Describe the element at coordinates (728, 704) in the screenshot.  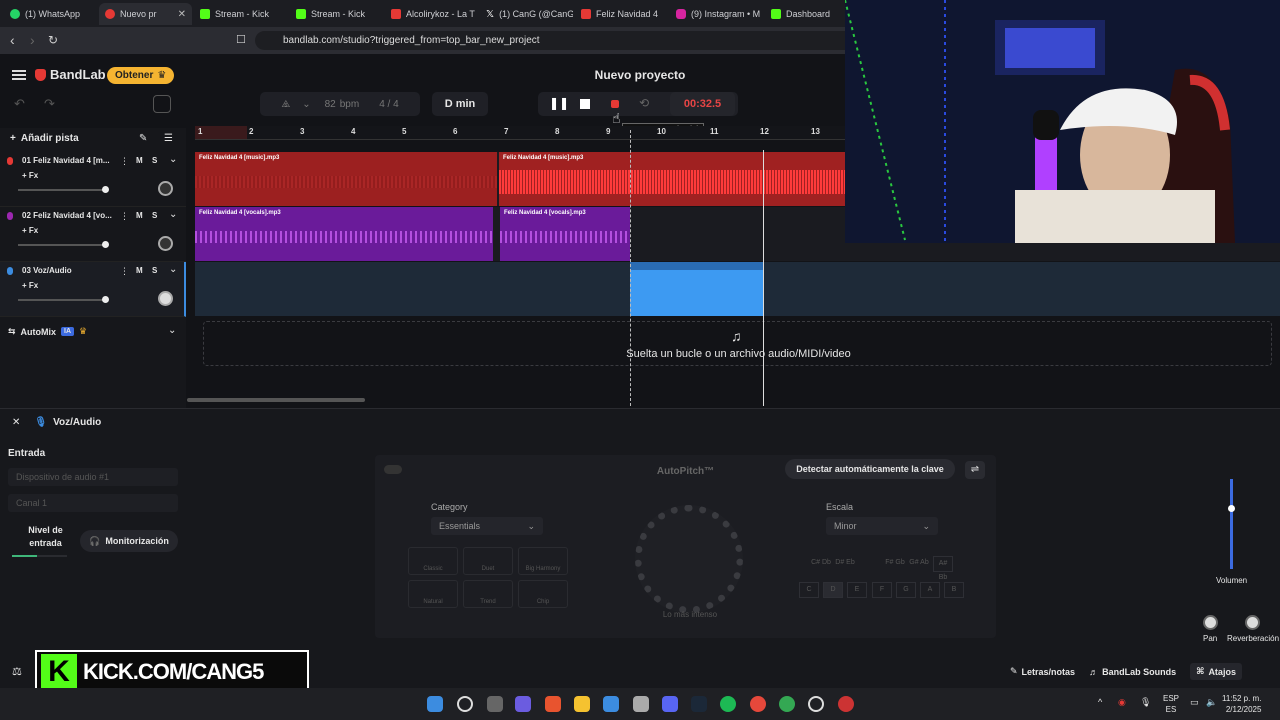
I see `spotify-icon` at that location.